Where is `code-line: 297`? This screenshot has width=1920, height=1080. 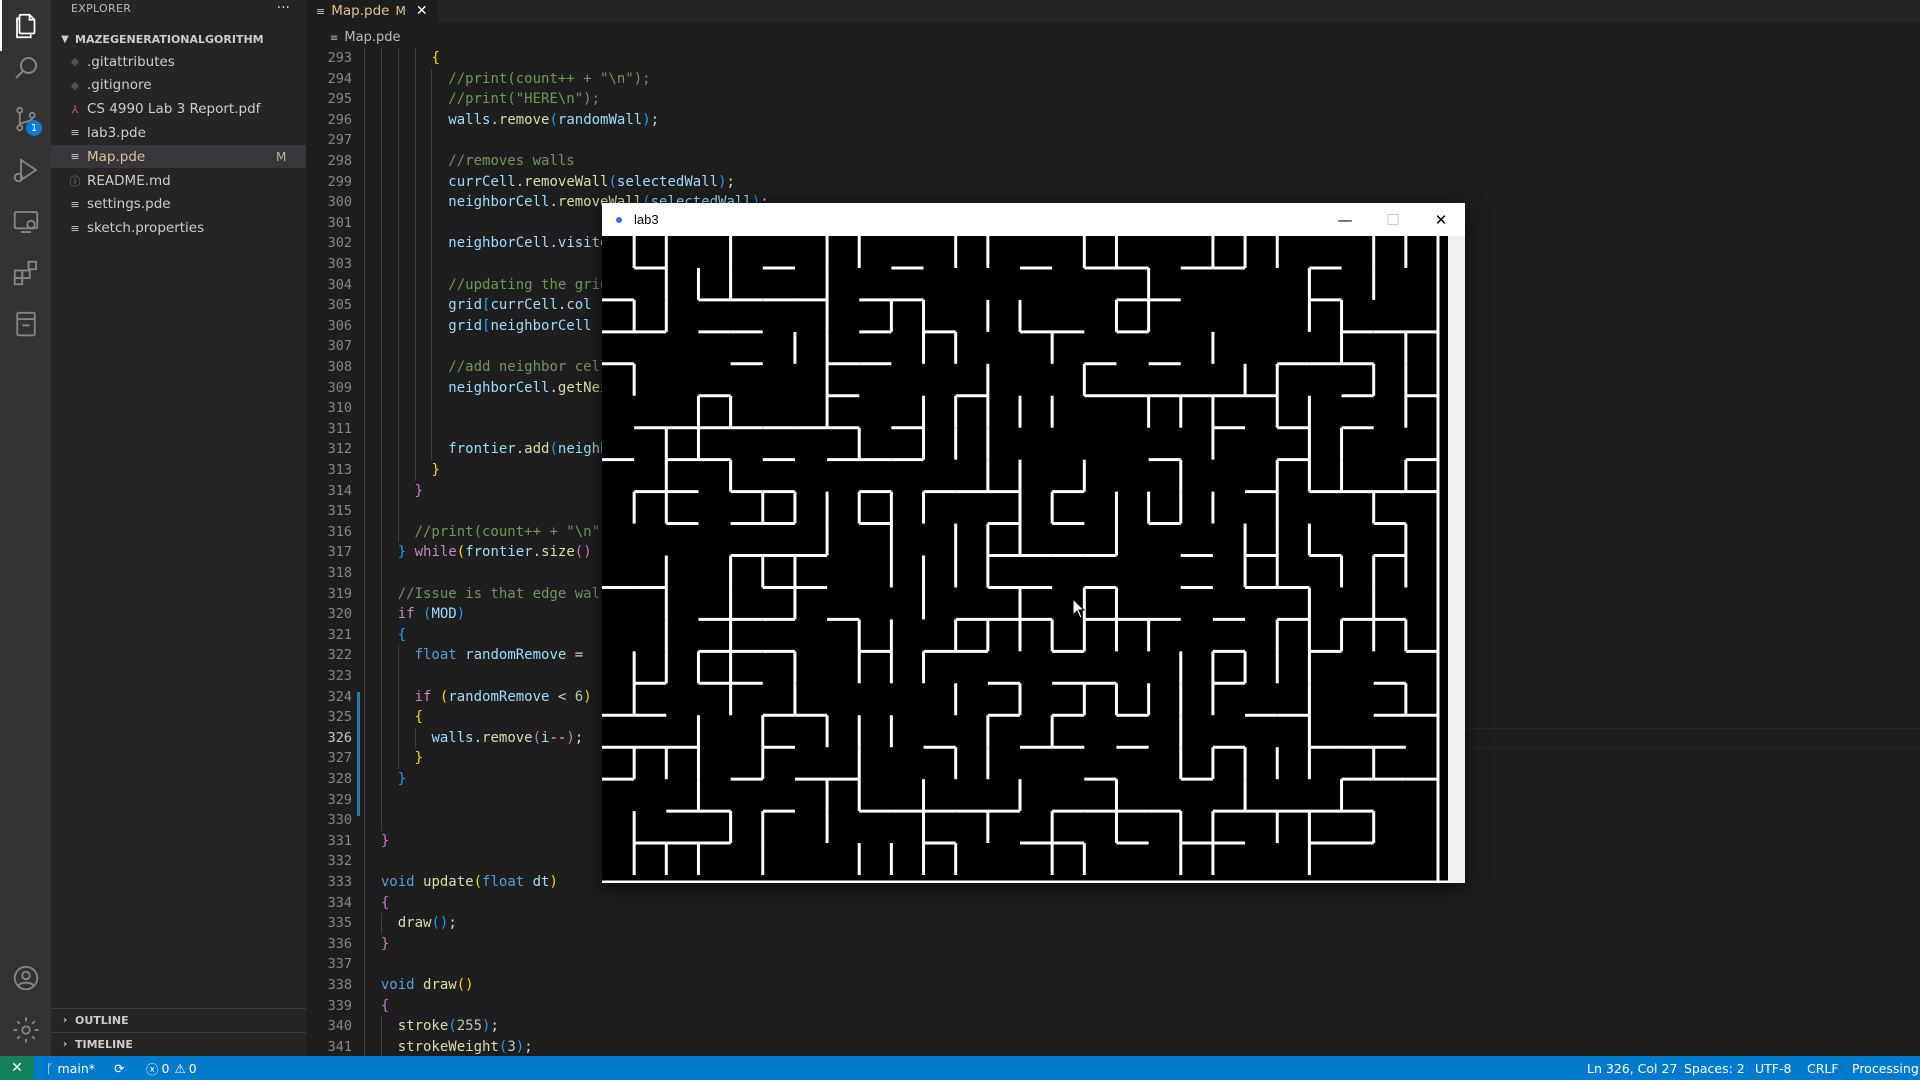
code-line: 297 is located at coordinates (1113, 140).